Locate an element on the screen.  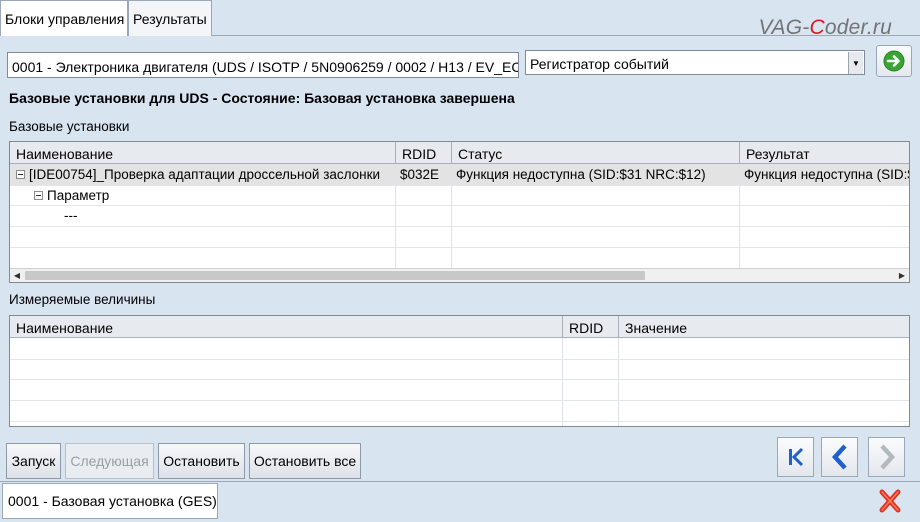
skip-to-first-icon is located at coordinates (795, 457).